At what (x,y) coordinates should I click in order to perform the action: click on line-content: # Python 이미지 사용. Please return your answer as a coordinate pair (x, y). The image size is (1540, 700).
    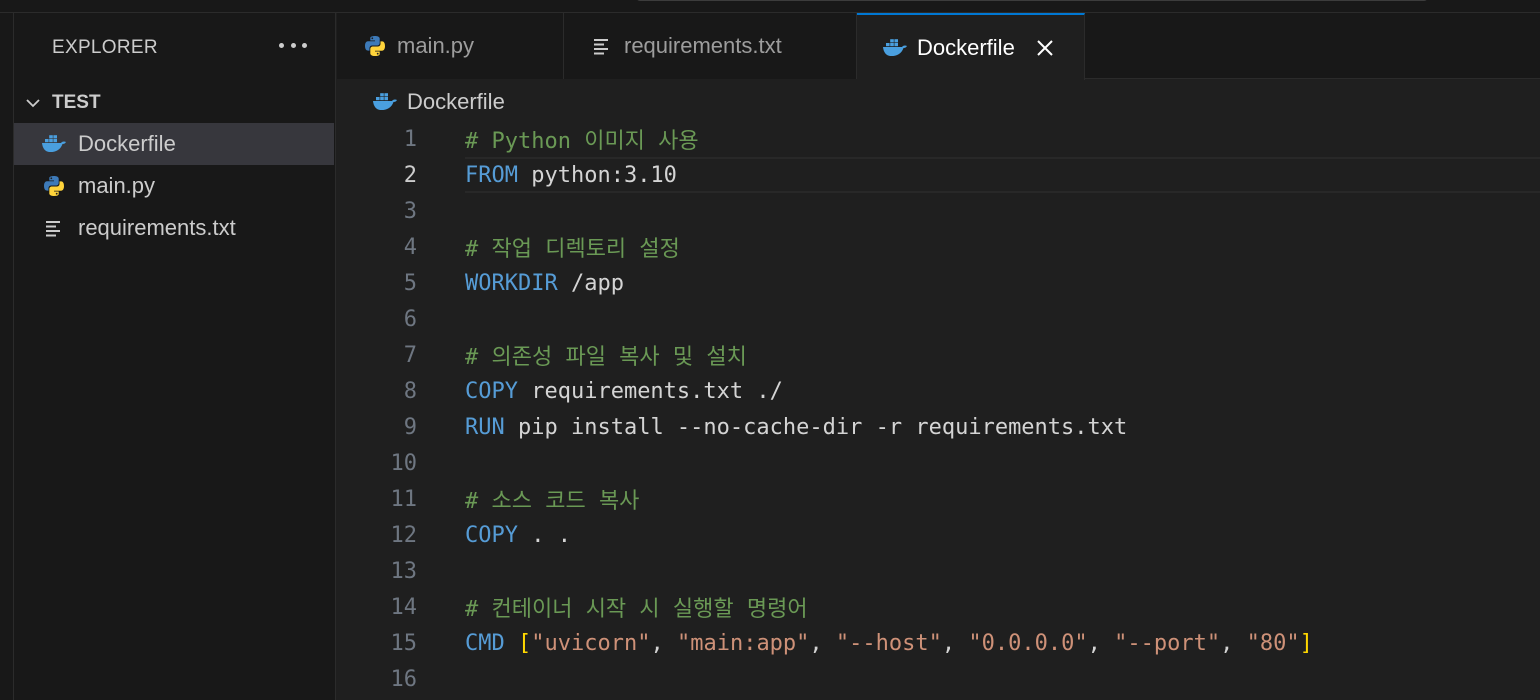
    Looking at the image, I should click on (1002, 139).